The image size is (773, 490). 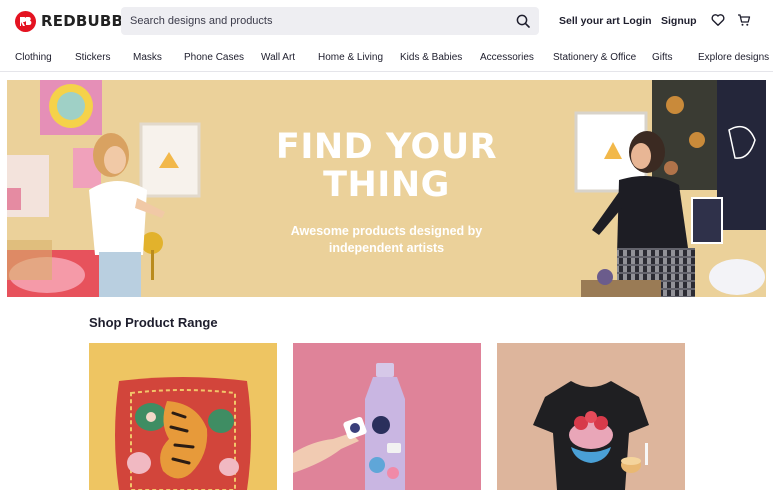 I want to click on top-bar: REDBUBBLE Sell your art Login Signup, so click(x=386, y=21).